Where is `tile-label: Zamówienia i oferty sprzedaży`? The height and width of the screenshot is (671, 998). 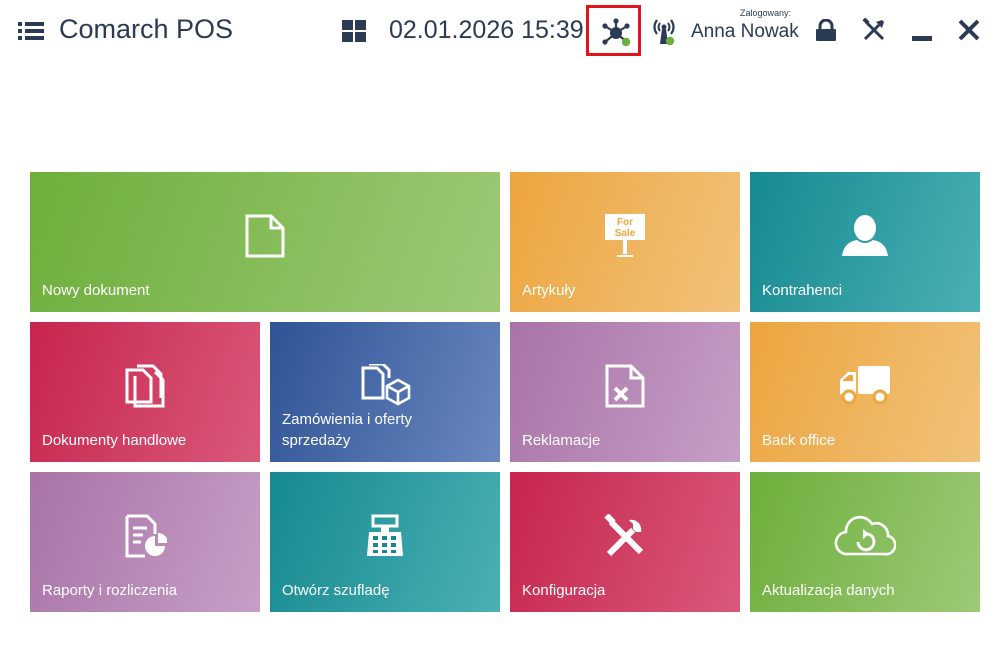 tile-label: Zamówienia i oferty sprzedaży is located at coordinates (347, 430).